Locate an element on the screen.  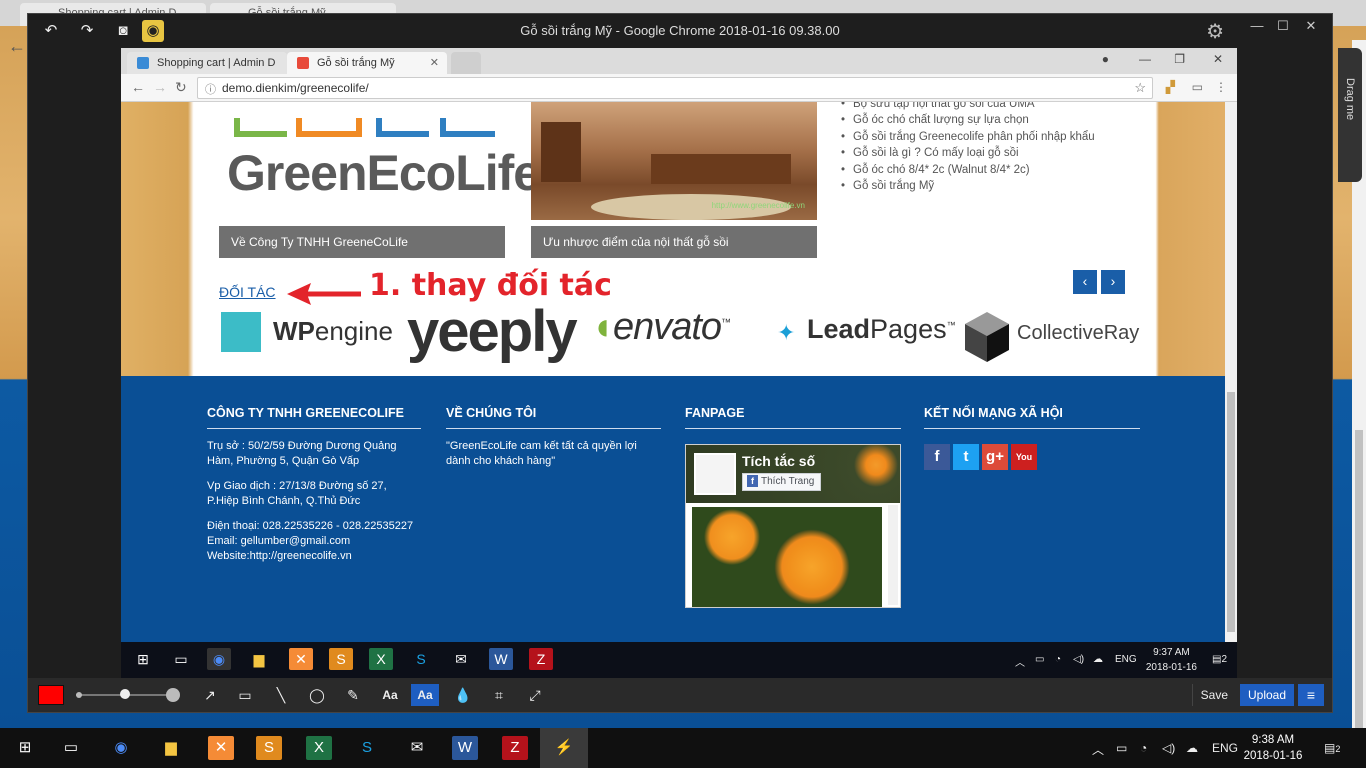
settings-gear-icon: ⚙ is located at coordinates (1215, 31).